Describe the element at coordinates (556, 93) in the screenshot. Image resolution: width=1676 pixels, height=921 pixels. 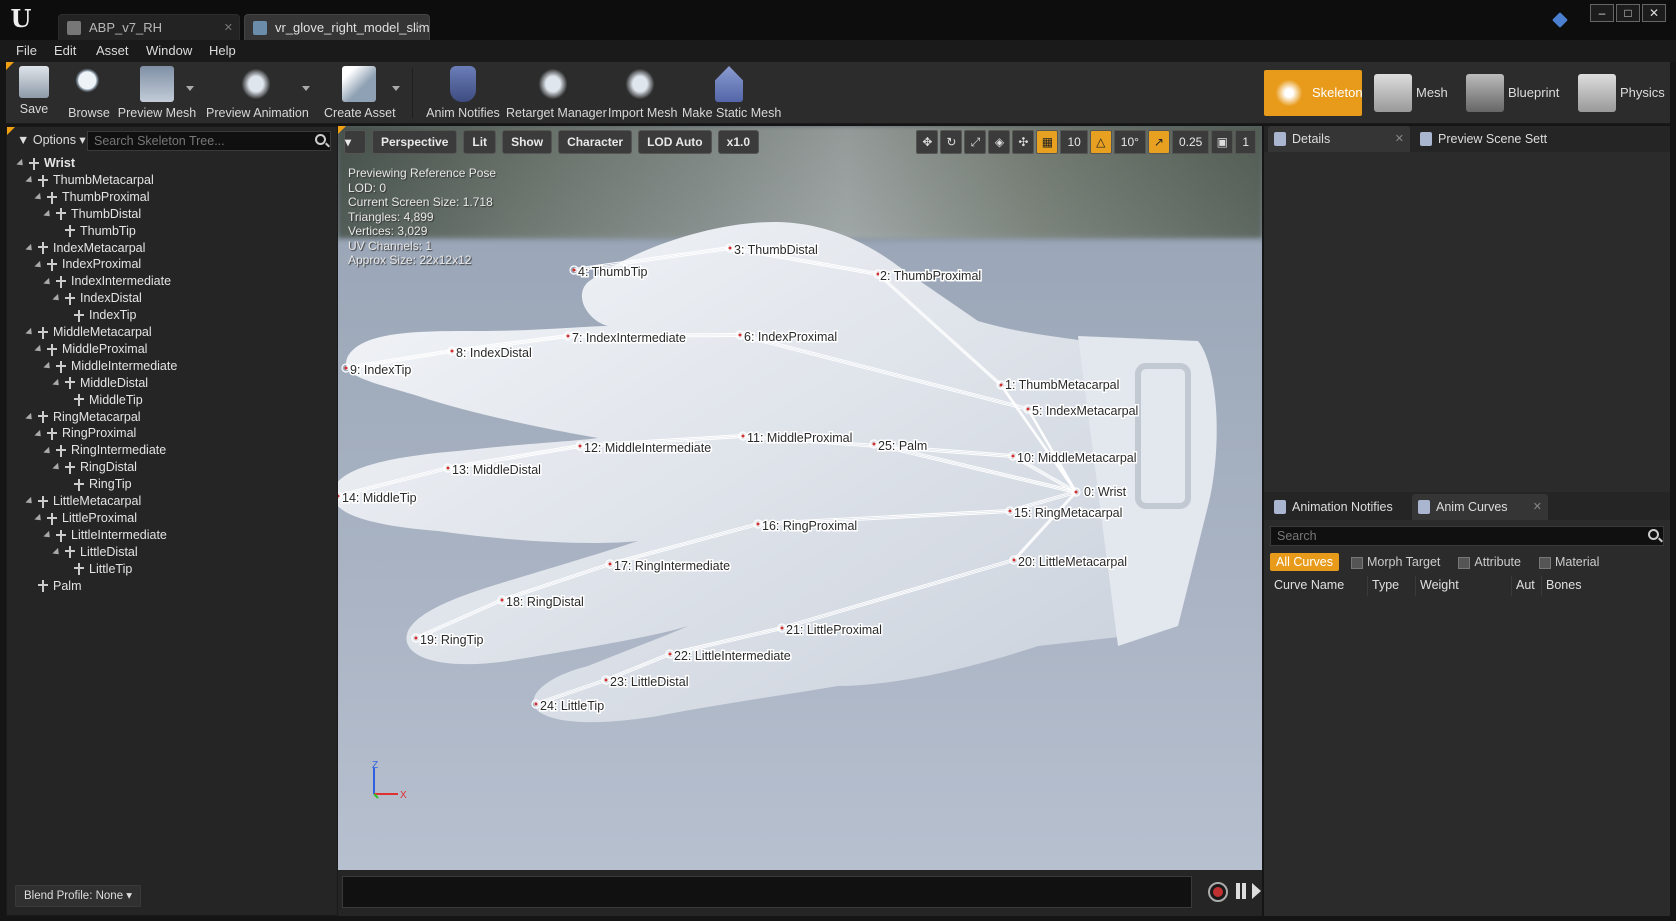
I see `retarget-manager-button: Retarget Manager` at that location.